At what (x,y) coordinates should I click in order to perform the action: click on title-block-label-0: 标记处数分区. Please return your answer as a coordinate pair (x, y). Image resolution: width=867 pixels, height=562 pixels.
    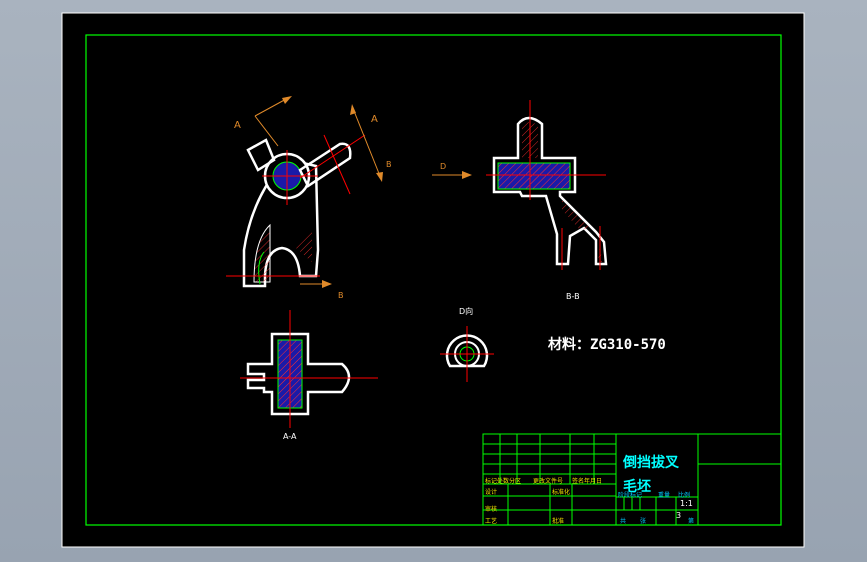
    Looking at the image, I should click on (503, 481).